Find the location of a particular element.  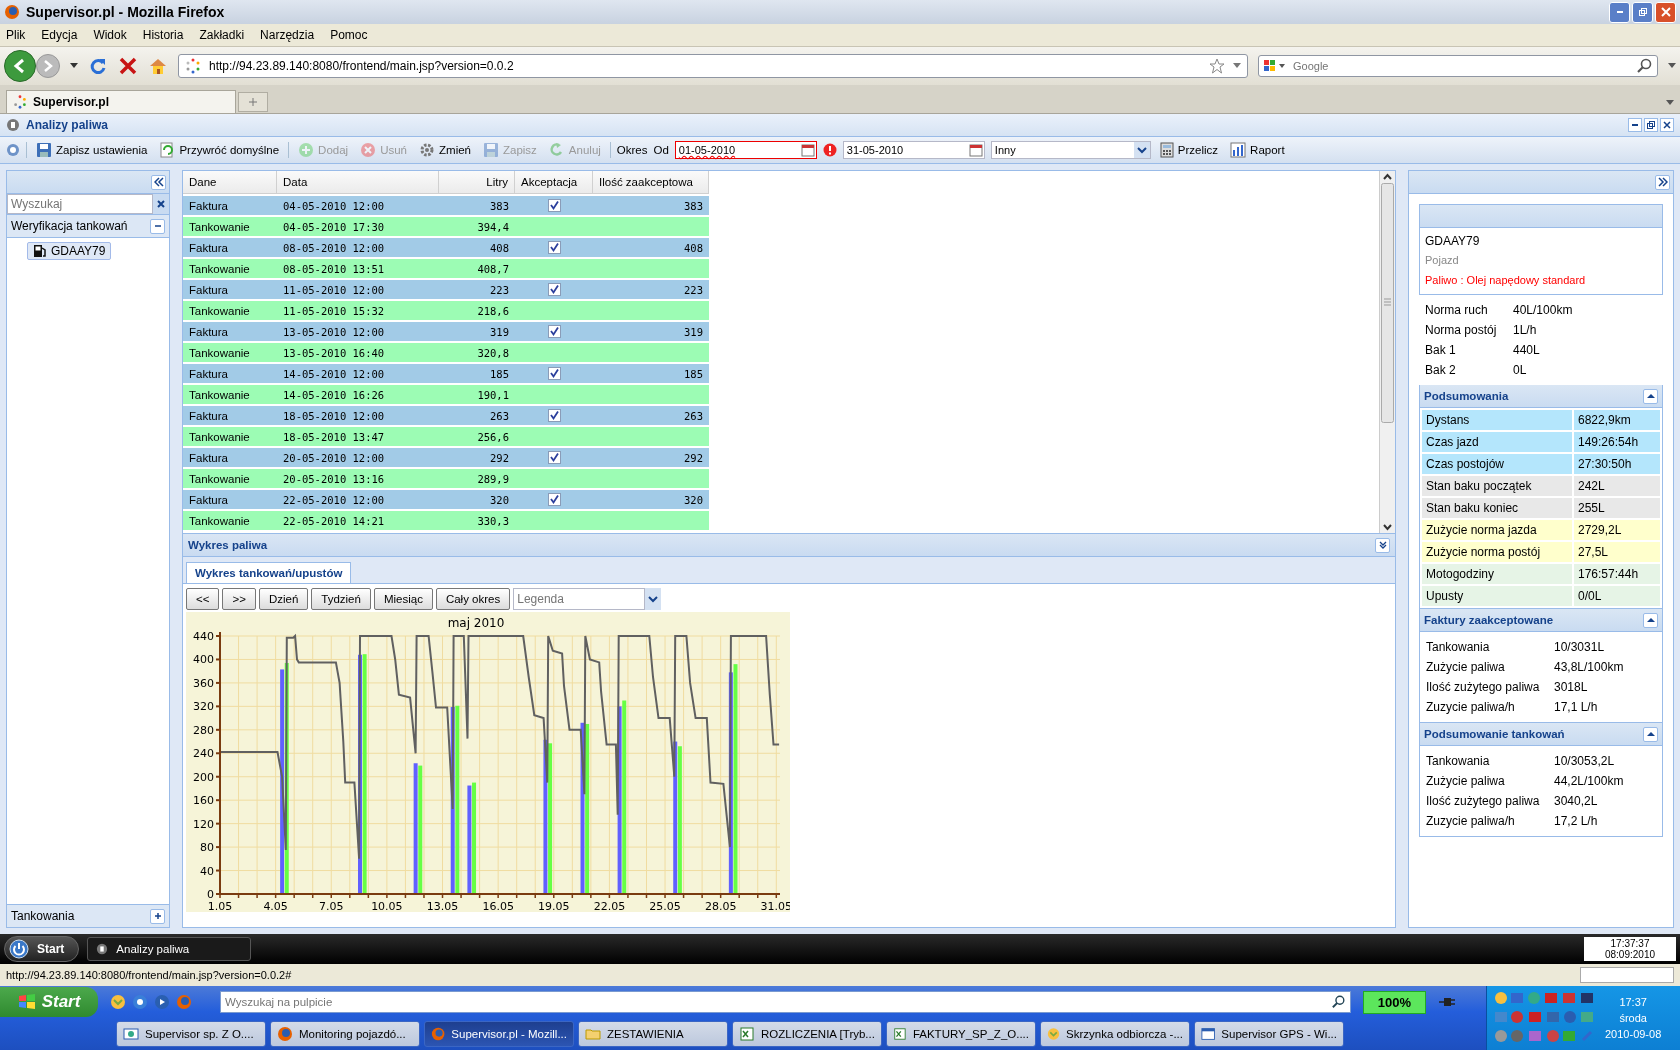

table-row: Tankowanie 18-05-2010 13:47 256,6 is located at coordinates (446, 436).